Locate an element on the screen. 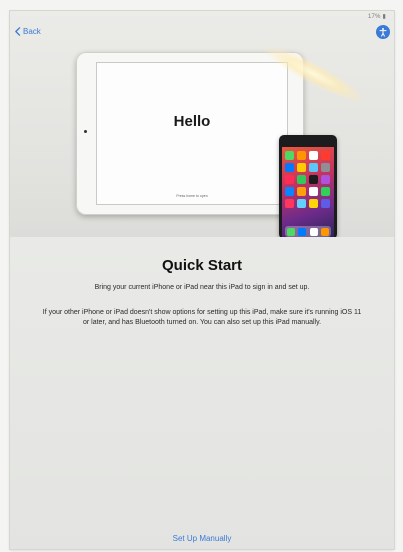 Image resolution: width=403 pixels, height=552 pixels. accessibility-button is located at coordinates (383, 32).